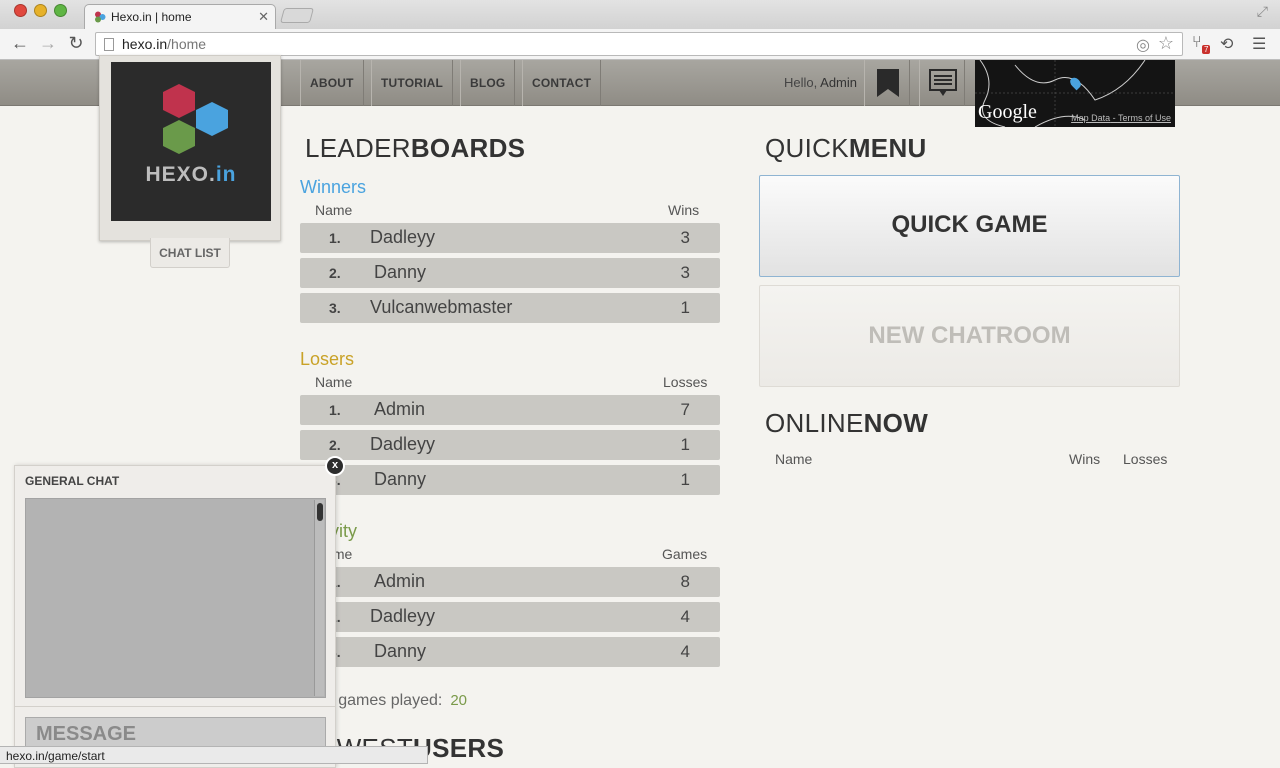 The height and width of the screenshot is (768, 1280). What do you see at coordinates (510, 652) in the screenshot?
I see `table-row: 3.Danny4` at bounding box center [510, 652].